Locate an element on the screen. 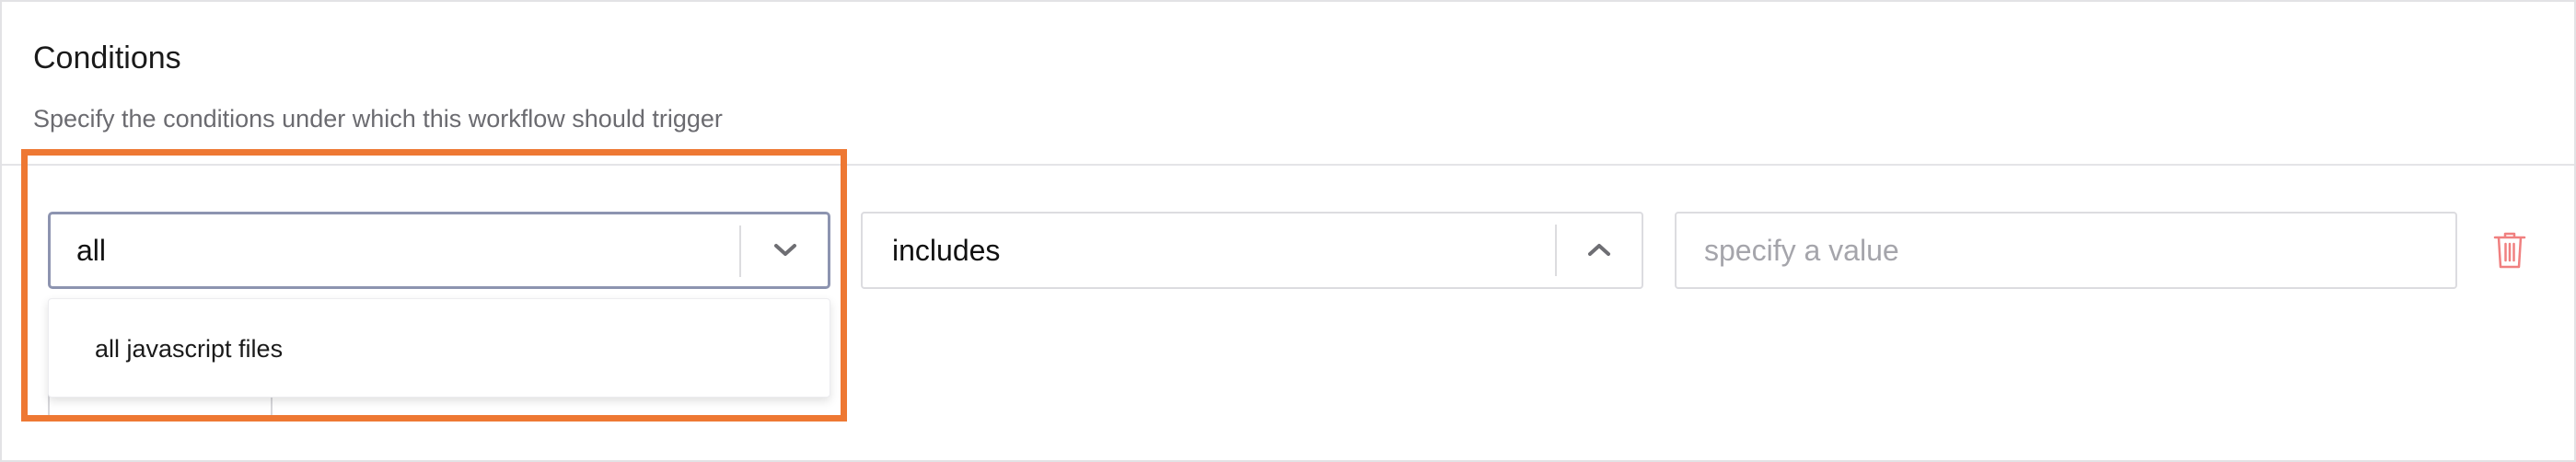 Image resolution: width=2576 pixels, height=462 pixels. section-title: Conditions is located at coordinates (107, 57).